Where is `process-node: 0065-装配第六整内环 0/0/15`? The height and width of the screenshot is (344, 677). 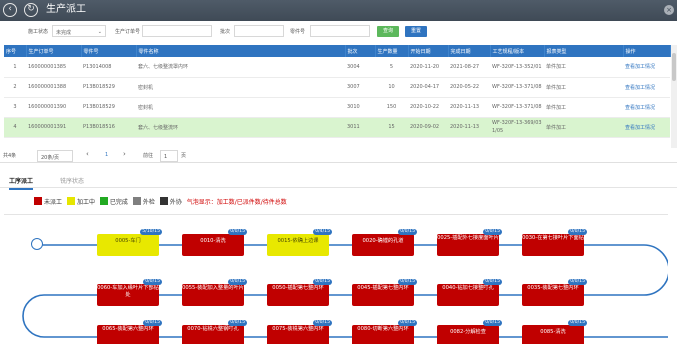
process-node: 0065-装配第六整内环 0/0/15 is located at coordinates (129, 332).